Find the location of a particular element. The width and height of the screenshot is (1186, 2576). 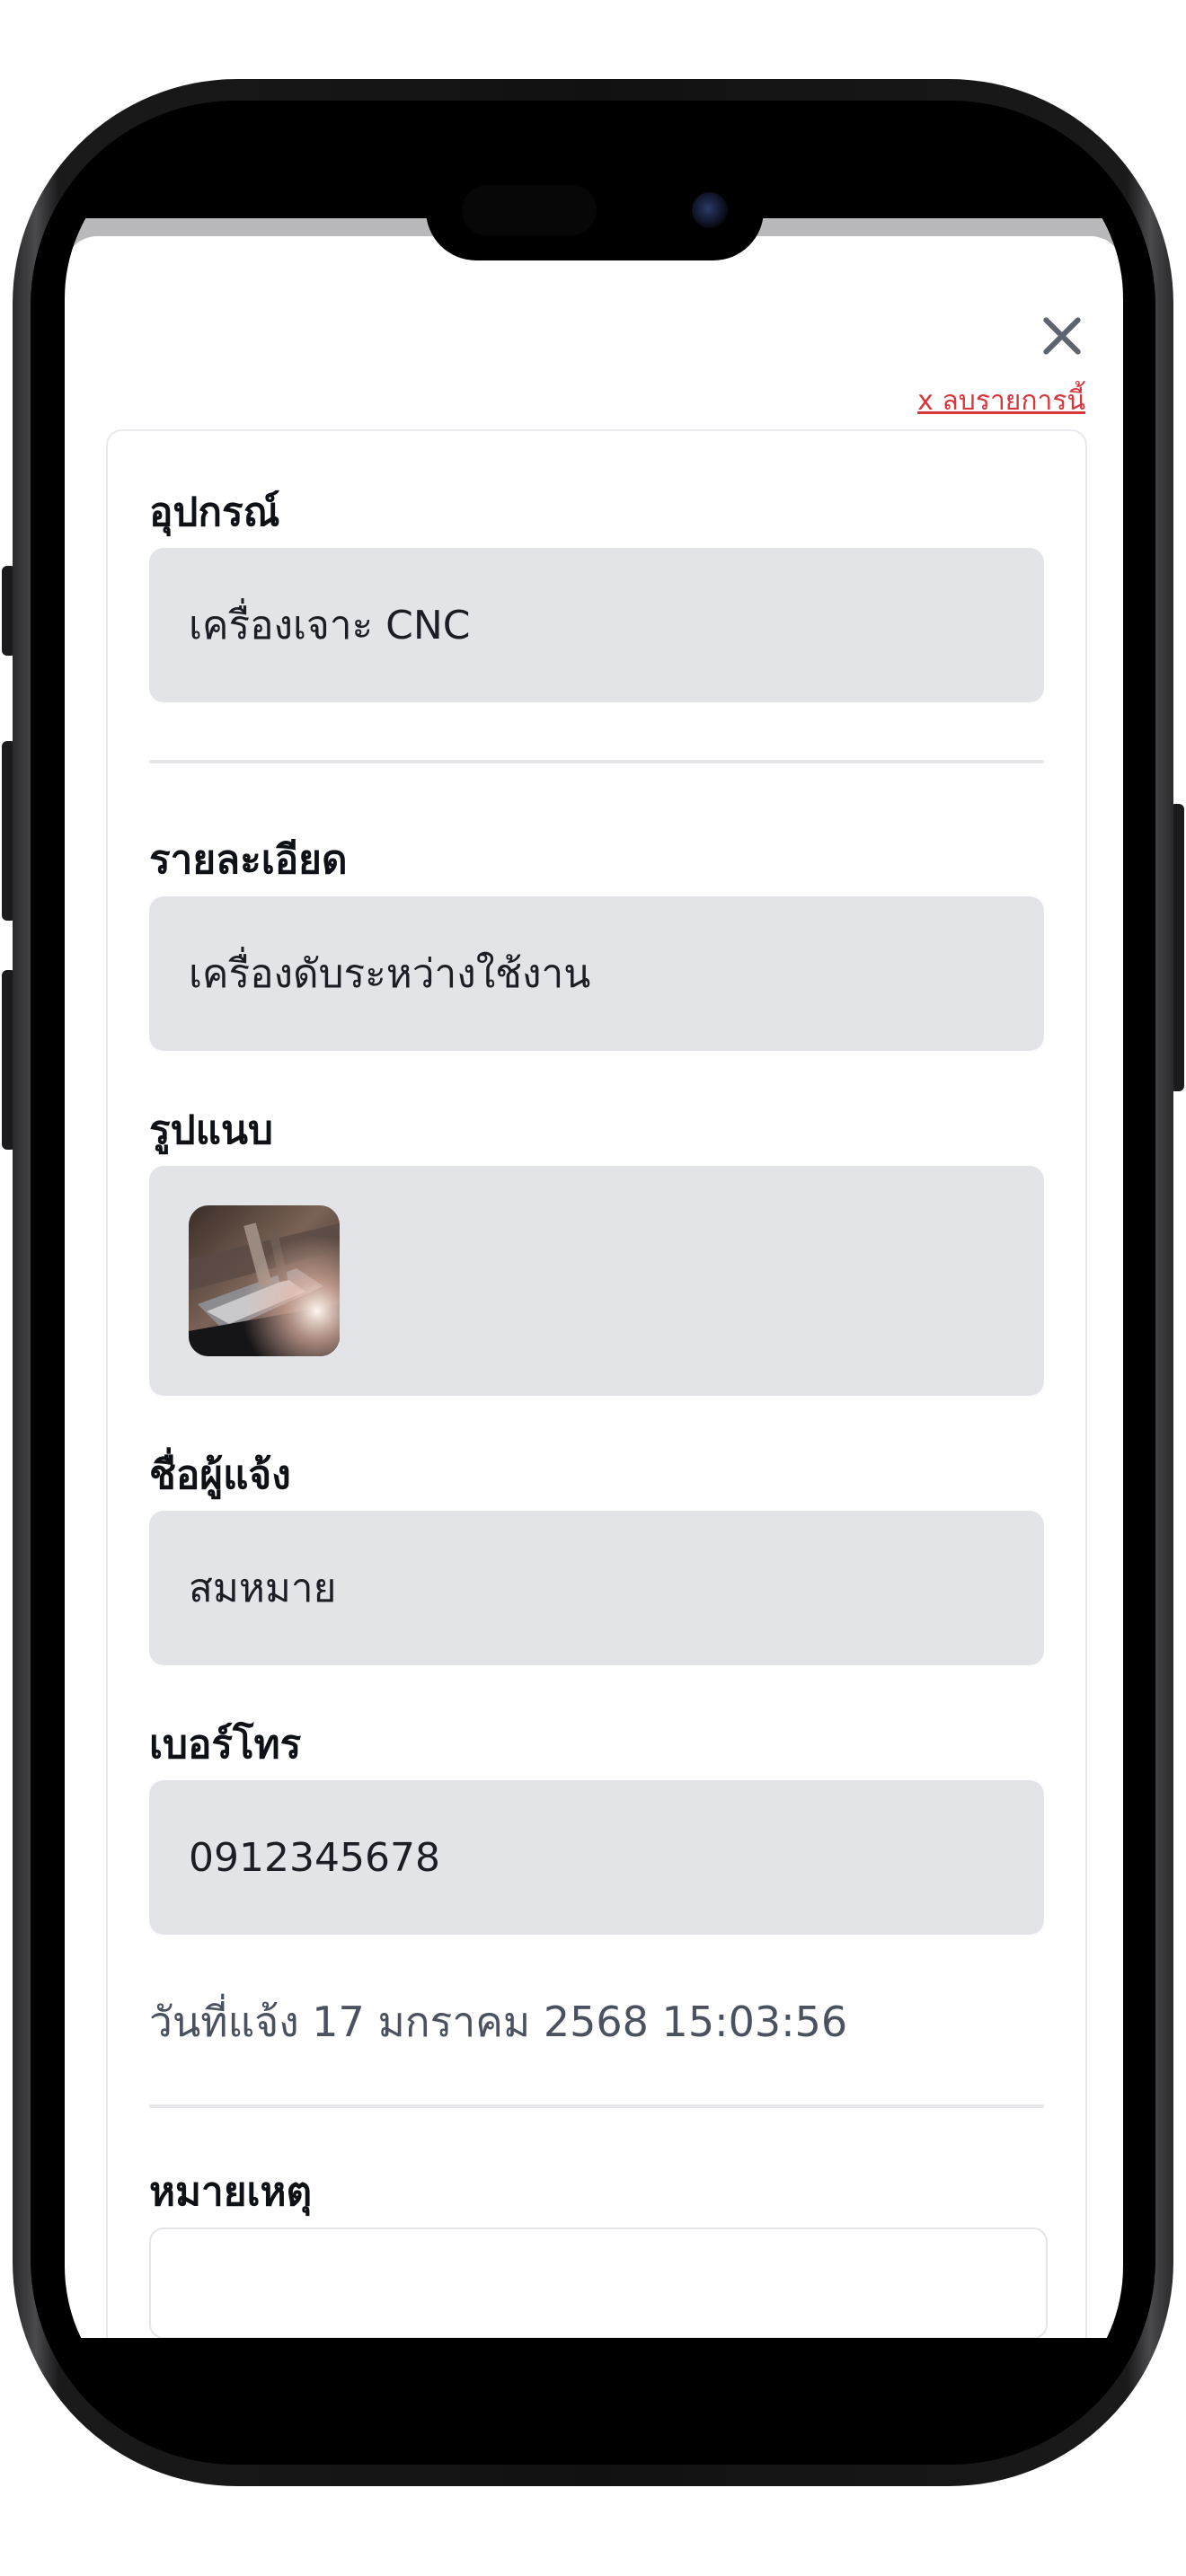

phone-field: 0912345678 is located at coordinates (596, 1857).